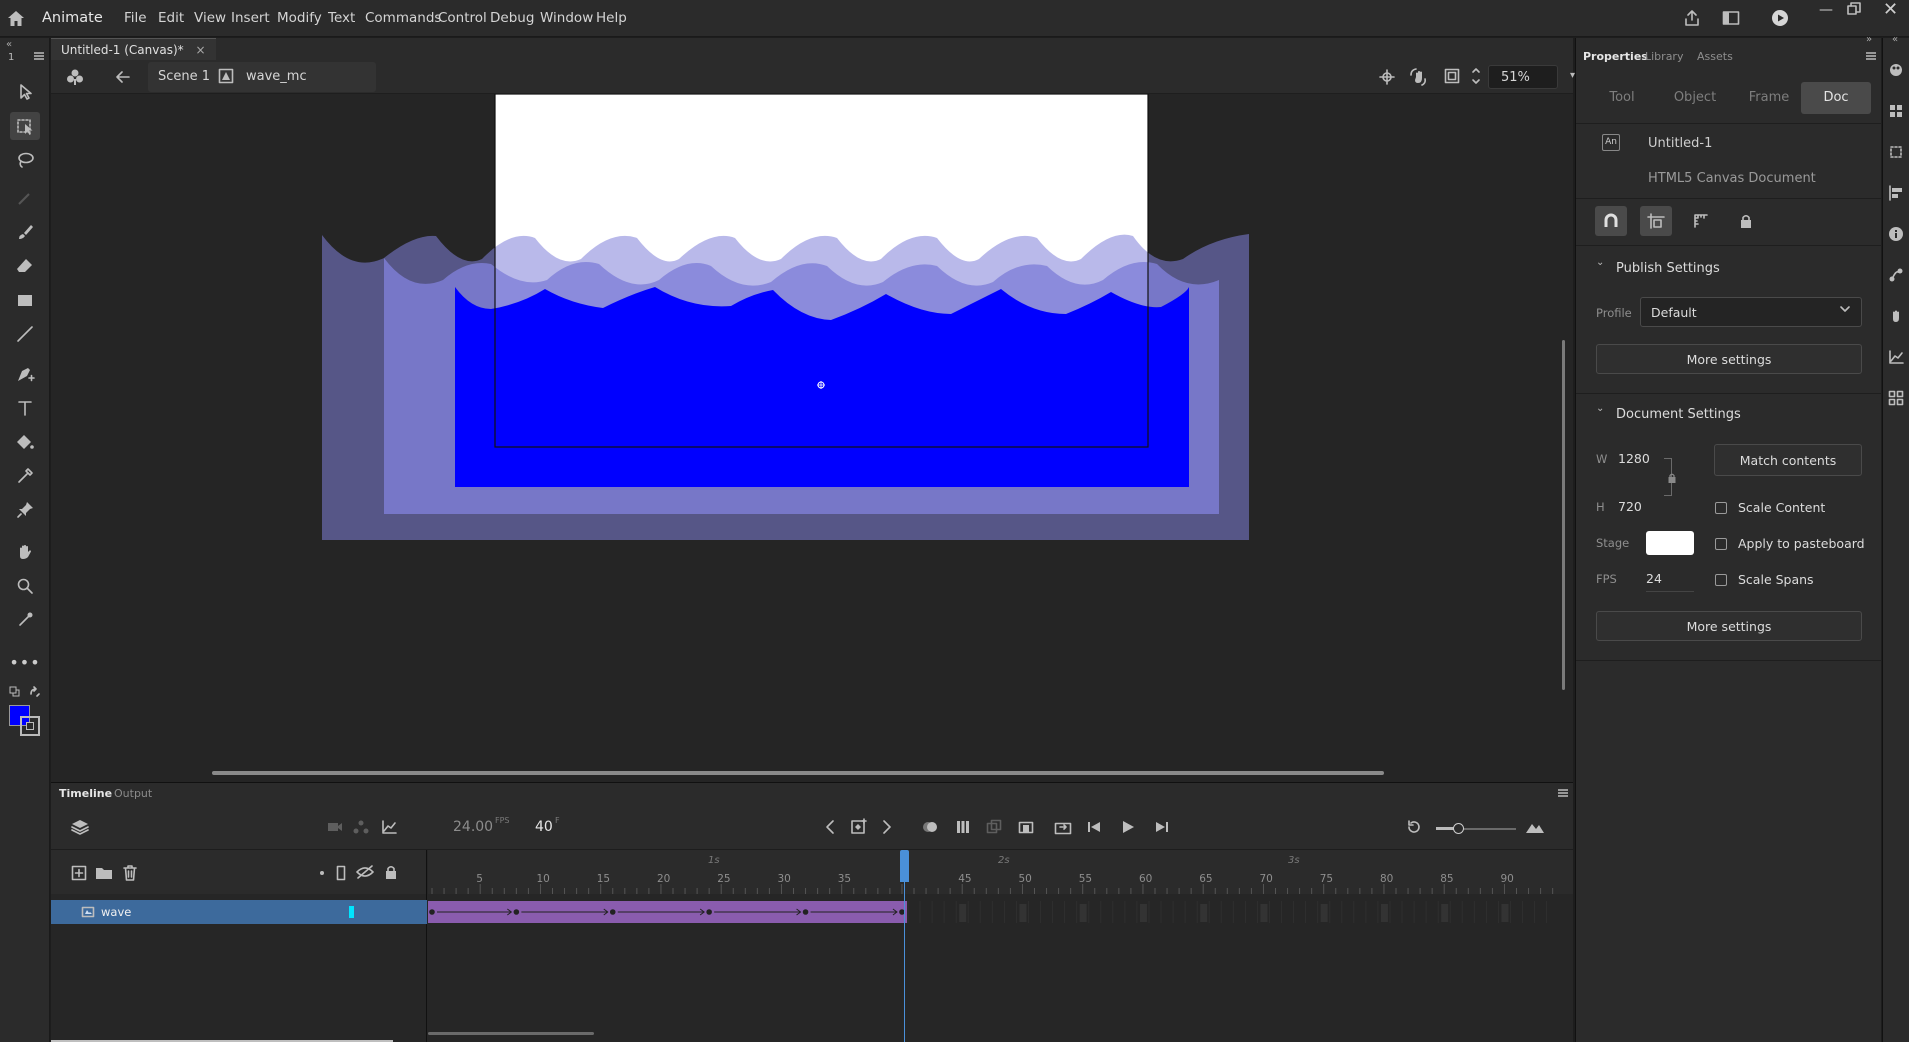  What do you see at coordinates (1896, 234) in the screenshot?
I see `info-icon` at bounding box center [1896, 234].